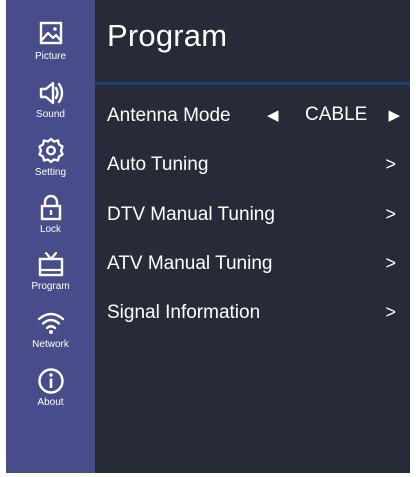 This screenshot has width=416, height=477. I want to click on sidebar-item-label: Picture, so click(50, 56).